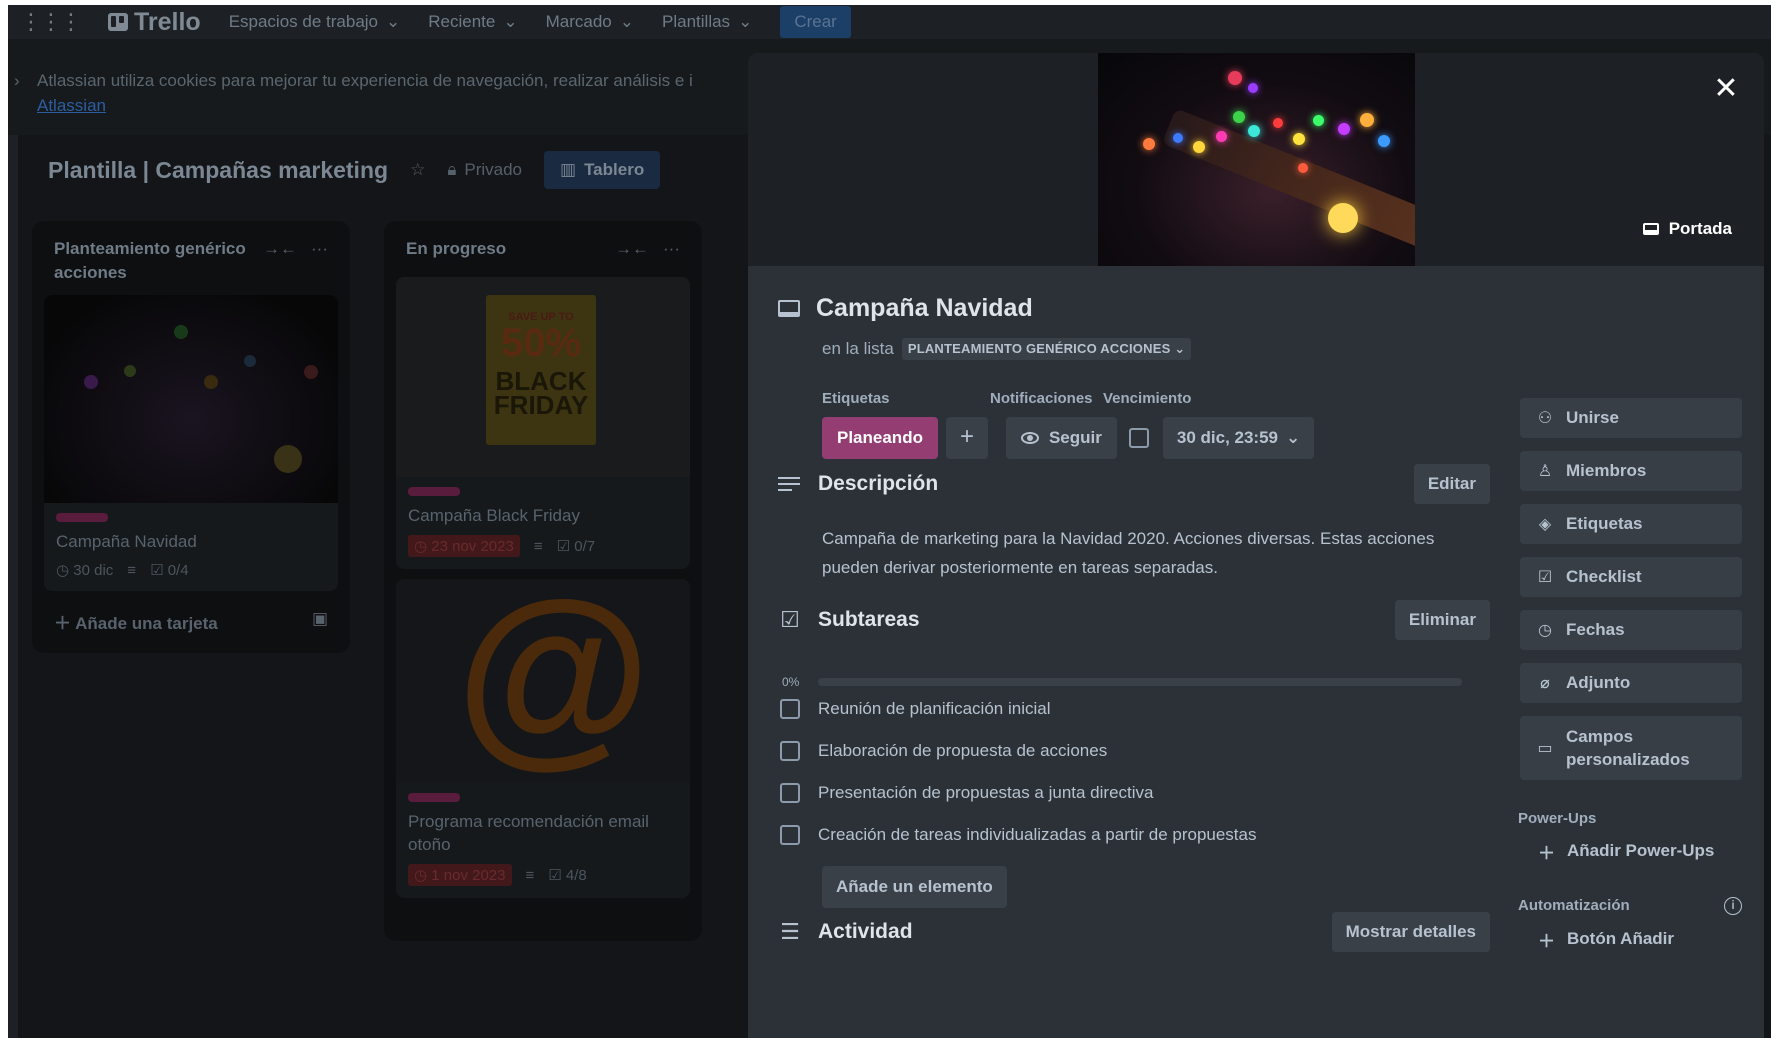  Describe the element at coordinates (1138, 438) in the screenshot. I see `due-complete-checkbox` at that location.